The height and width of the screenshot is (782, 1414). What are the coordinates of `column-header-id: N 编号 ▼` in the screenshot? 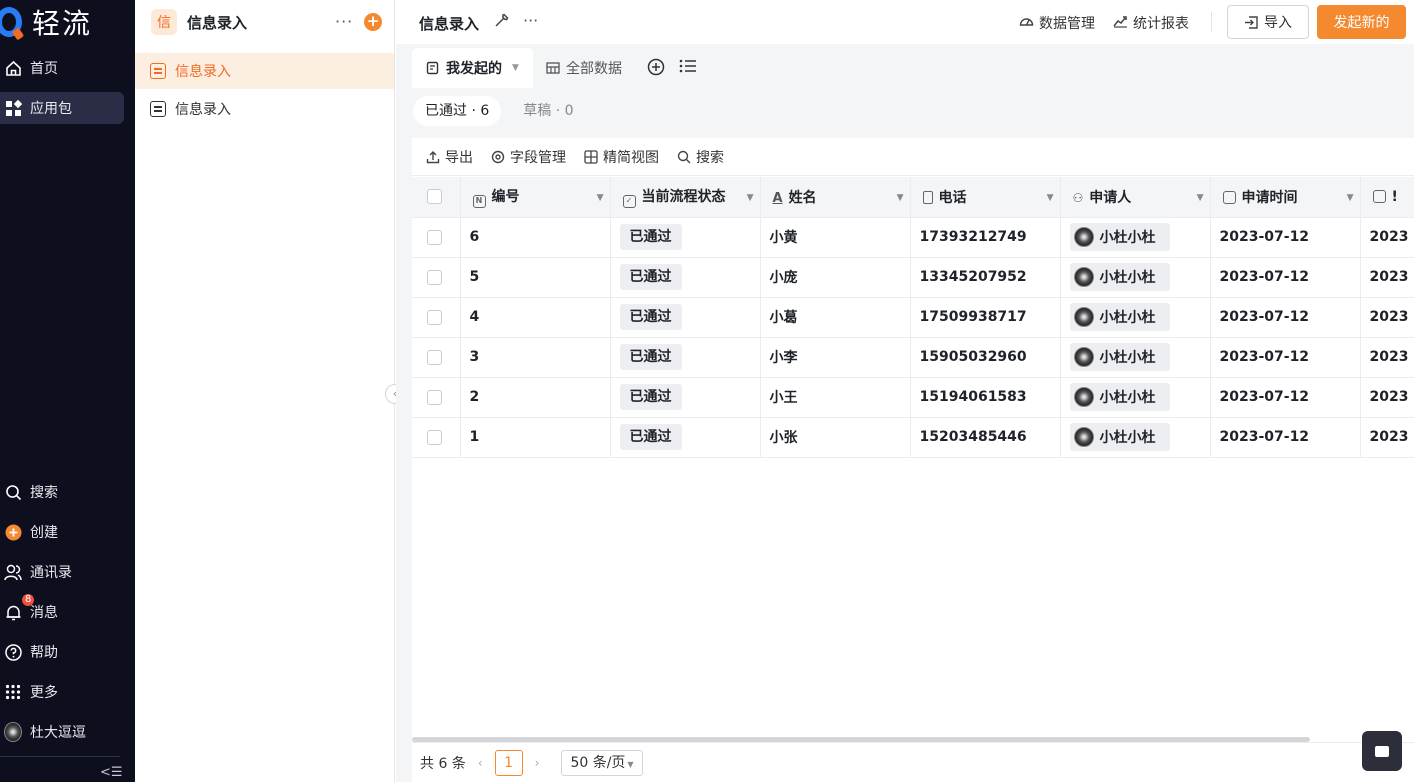 It's located at (535, 197).